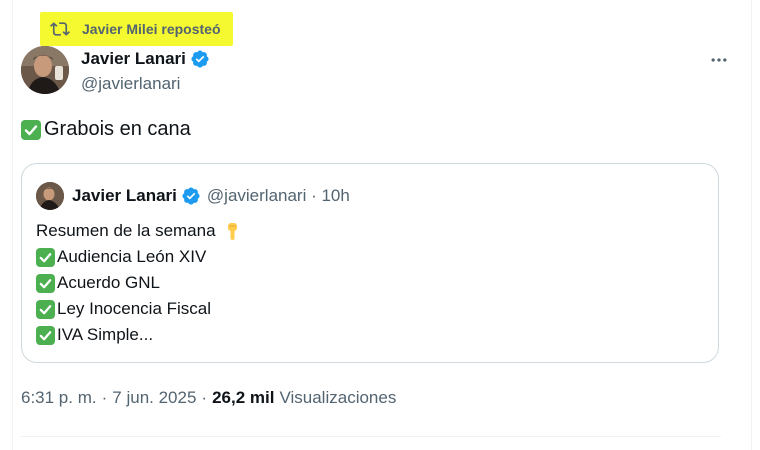  Describe the element at coordinates (60, 29) in the screenshot. I see `repost-icon` at that location.